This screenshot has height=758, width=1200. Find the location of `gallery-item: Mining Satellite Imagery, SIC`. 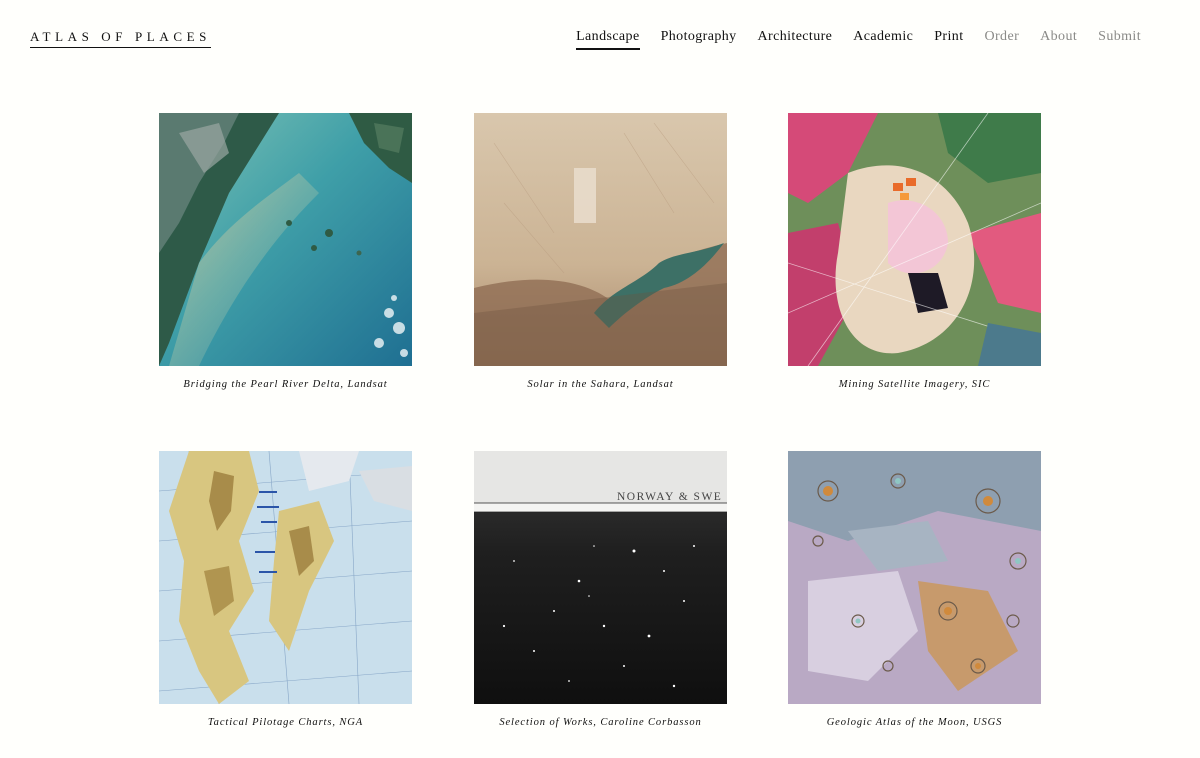

gallery-item: Mining Satellite Imagery, SIC is located at coordinates (914, 251).